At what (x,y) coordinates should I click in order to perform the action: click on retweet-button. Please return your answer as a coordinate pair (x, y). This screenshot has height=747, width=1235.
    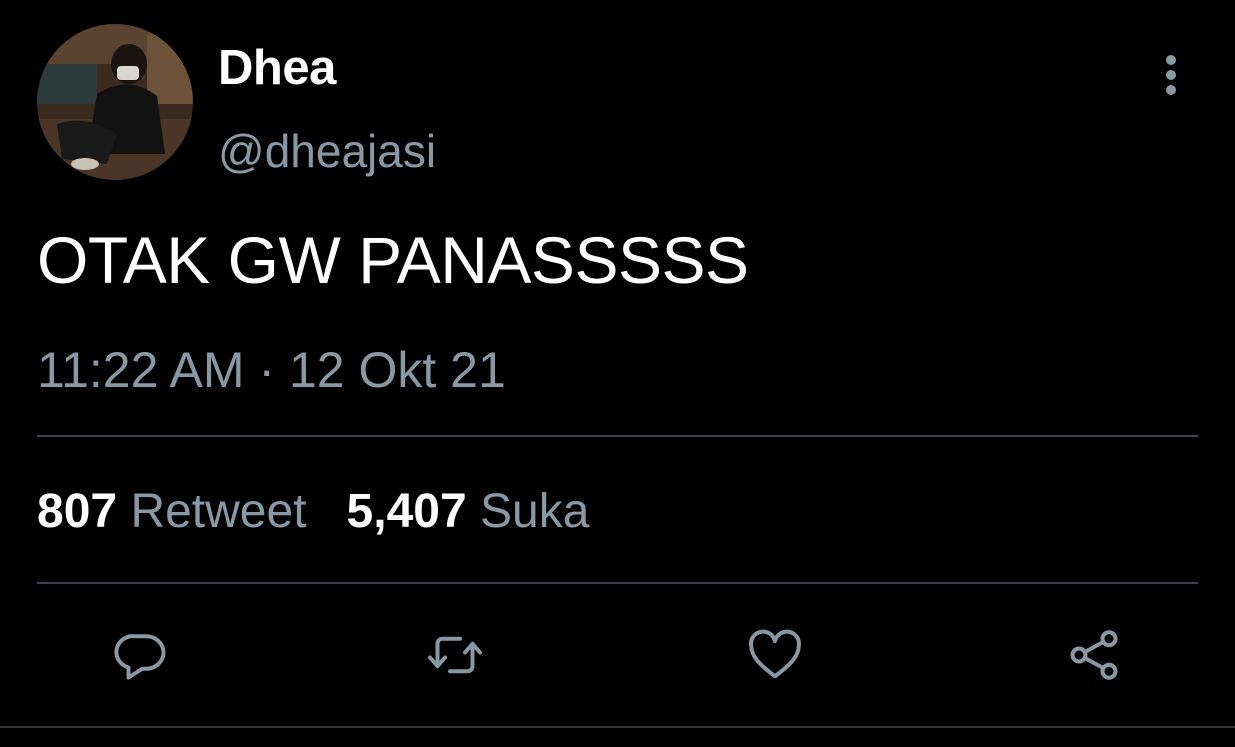
    Looking at the image, I should click on (455, 655).